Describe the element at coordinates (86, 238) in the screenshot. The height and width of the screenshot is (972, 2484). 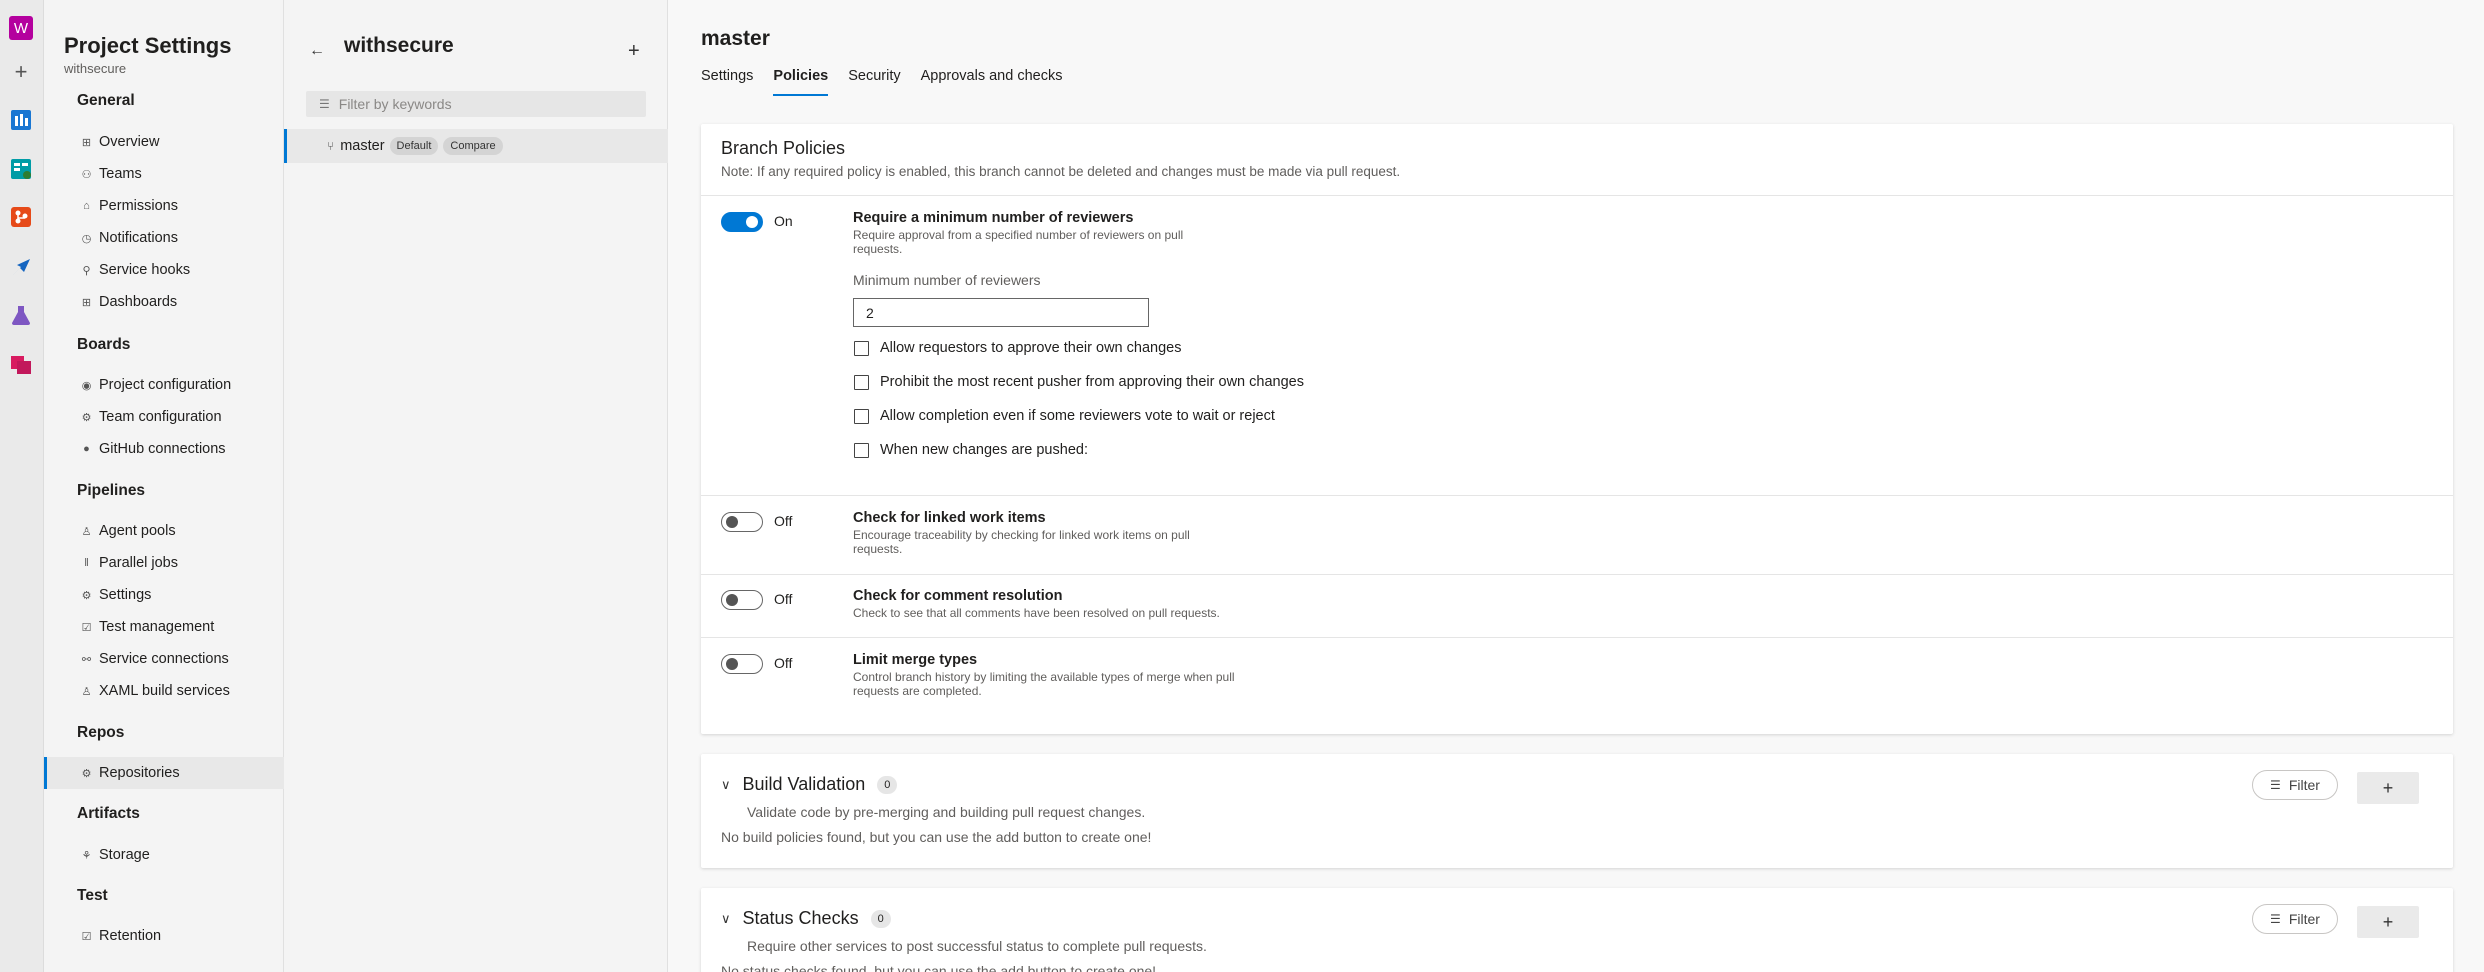
I see `notification-icon: ◷` at that location.